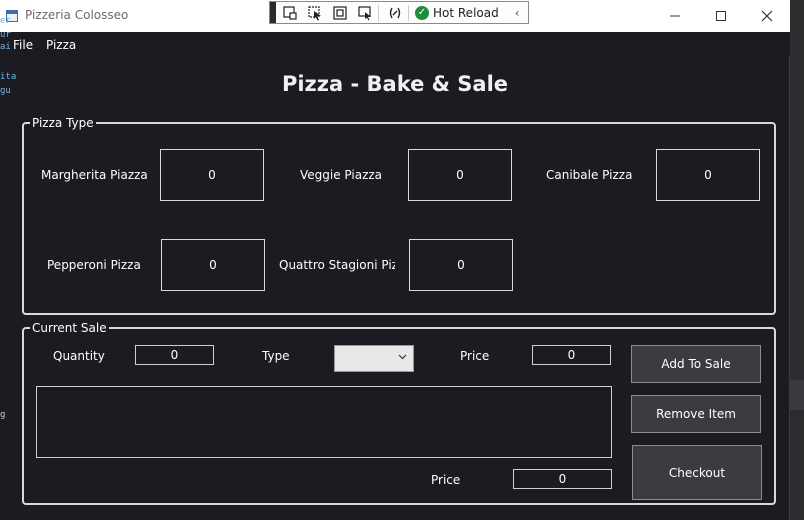 This screenshot has width=804, height=520. I want to click on maximize-button, so click(721, 16).